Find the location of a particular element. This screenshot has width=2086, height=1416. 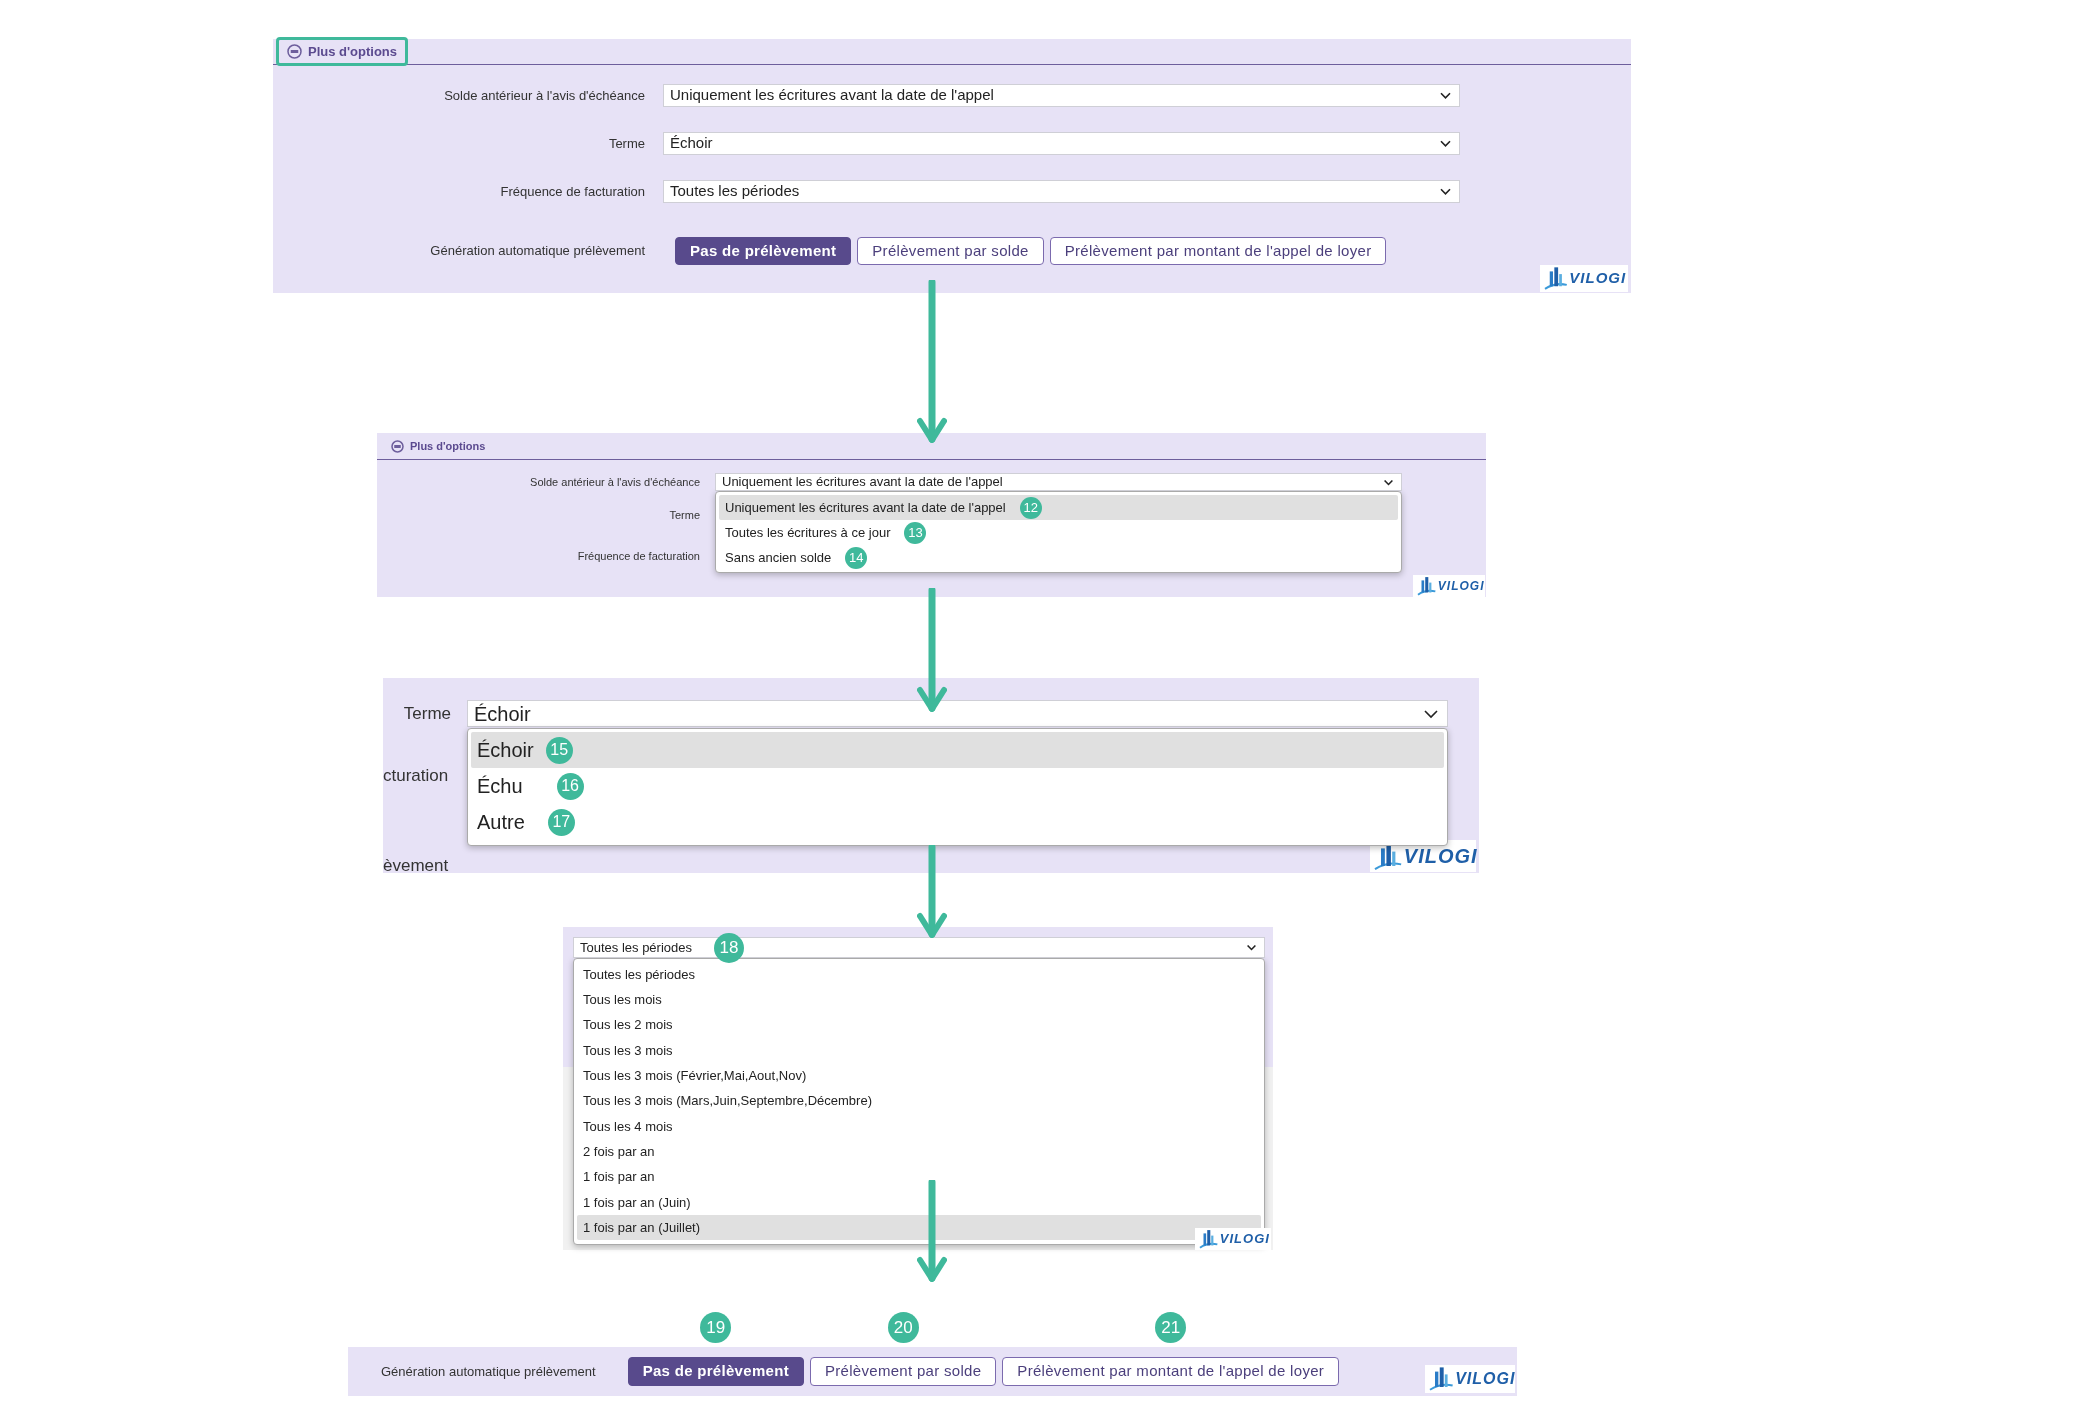

step-badge: 15 is located at coordinates (559, 750).